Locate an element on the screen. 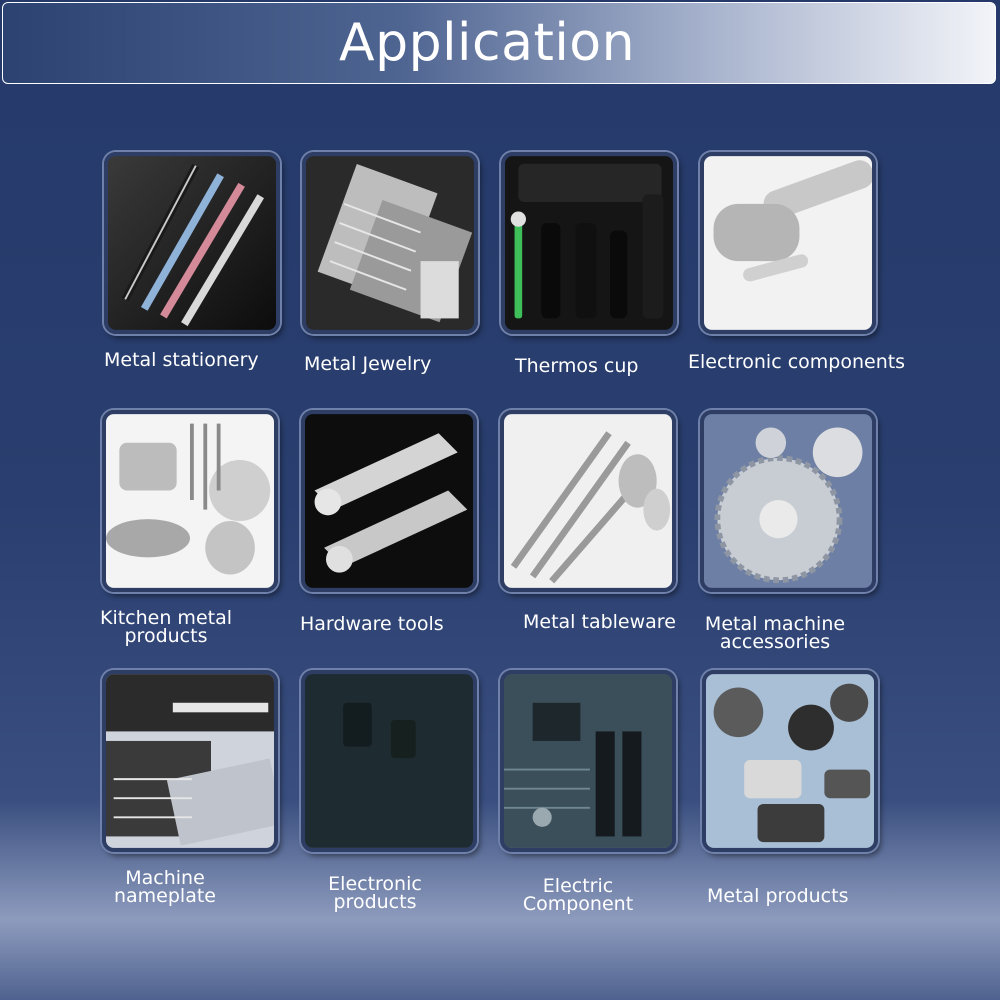 The width and height of the screenshot is (1000, 1000). label-metal-products: Metal products is located at coordinates (778, 896).